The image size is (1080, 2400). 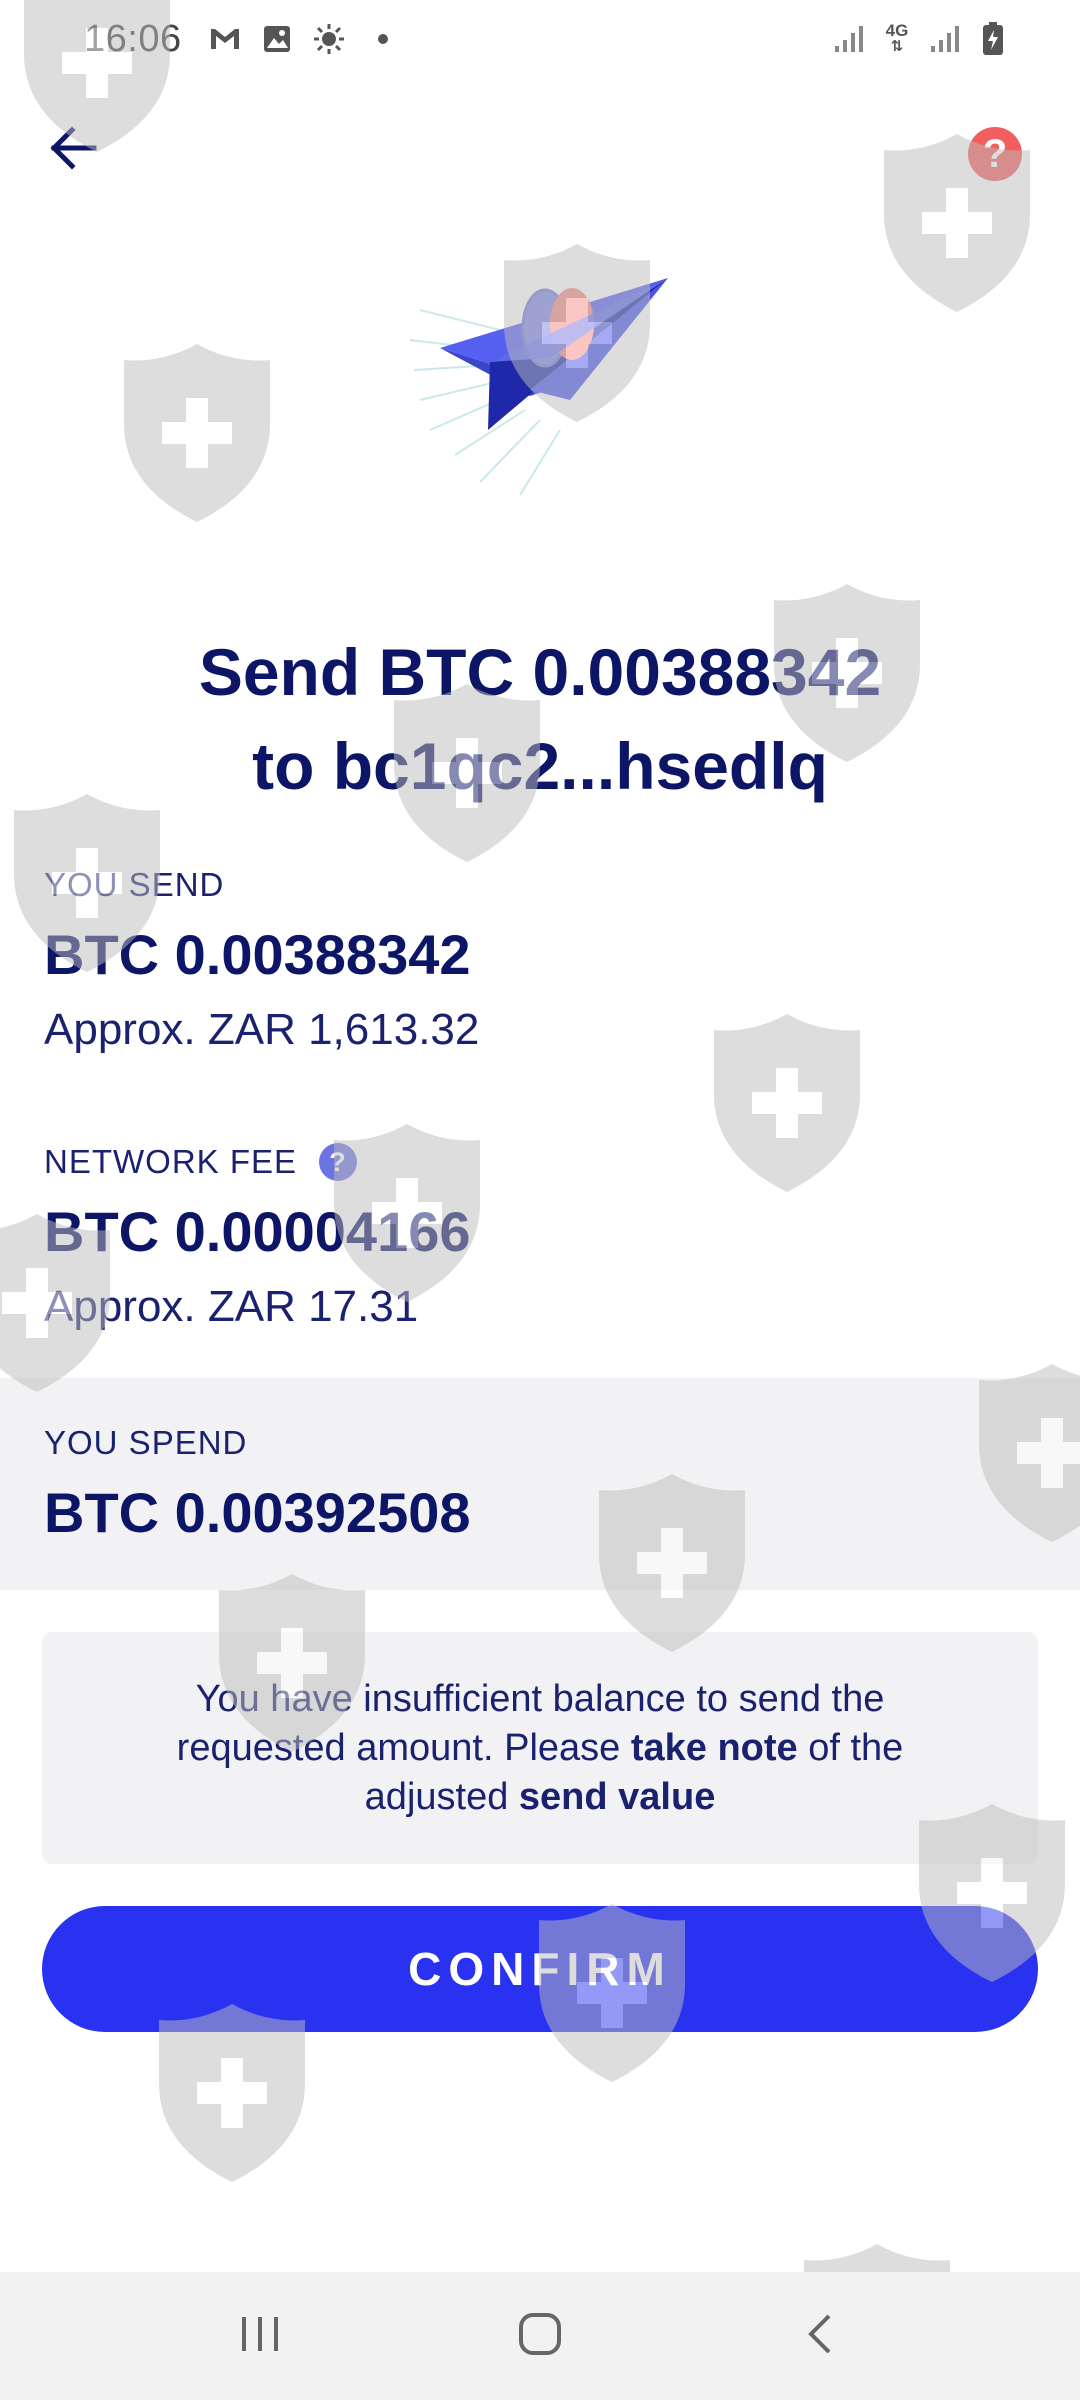 I want to click on back-nav-icon, so click(x=820, y=2336).